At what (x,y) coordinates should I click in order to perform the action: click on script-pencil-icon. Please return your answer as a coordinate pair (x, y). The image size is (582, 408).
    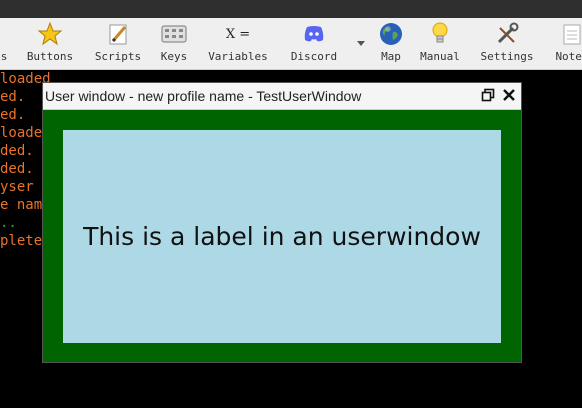
    Looking at the image, I should click on (118, 34).